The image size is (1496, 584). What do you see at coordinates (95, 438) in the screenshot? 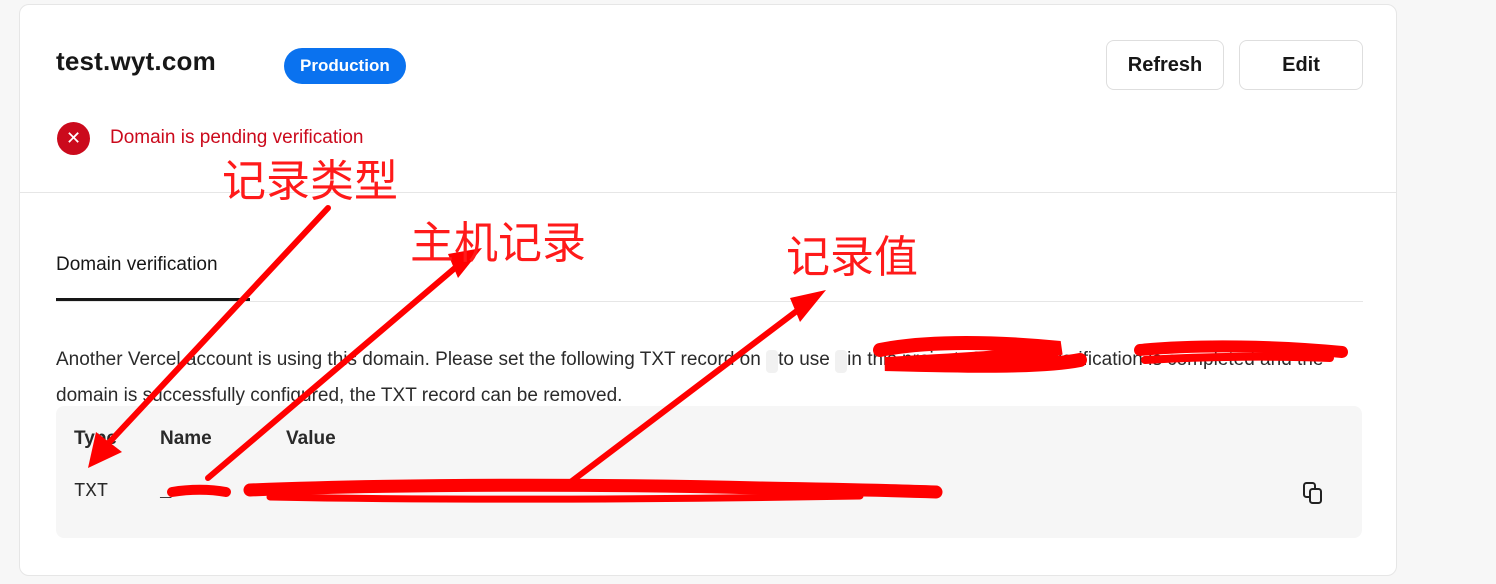
I see `column-header-type: Type` at bounding box center [95, 438].